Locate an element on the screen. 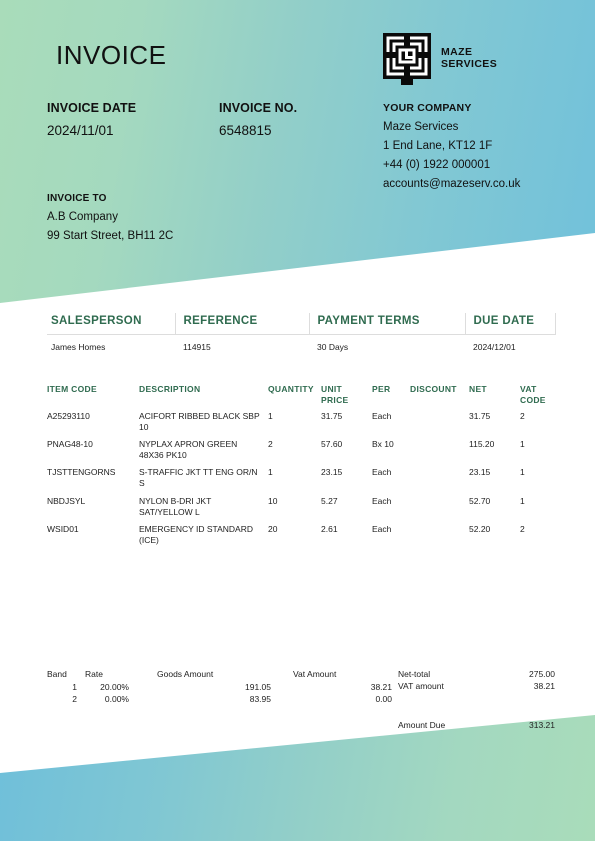 Image resolution: width=595 pixels, height=841 pixels. item-quantity: 20 is located at coordinates (273, 528).